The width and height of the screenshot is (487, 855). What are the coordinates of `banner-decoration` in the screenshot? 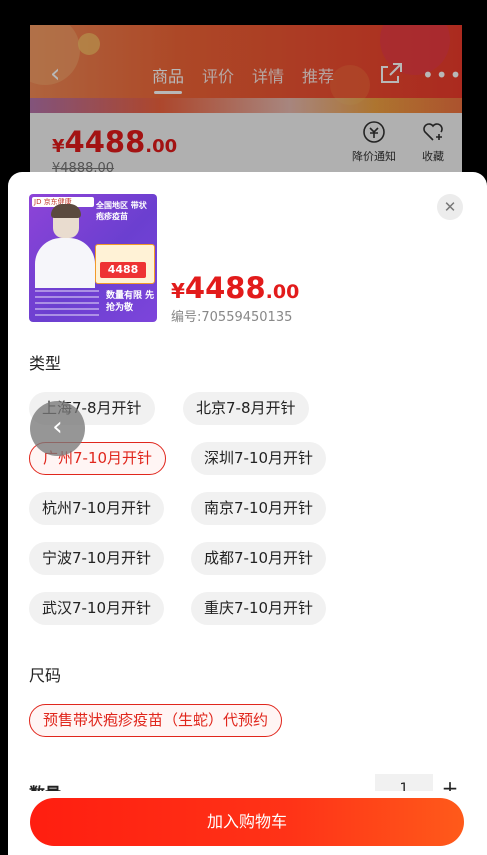 It's located at (89, 44).